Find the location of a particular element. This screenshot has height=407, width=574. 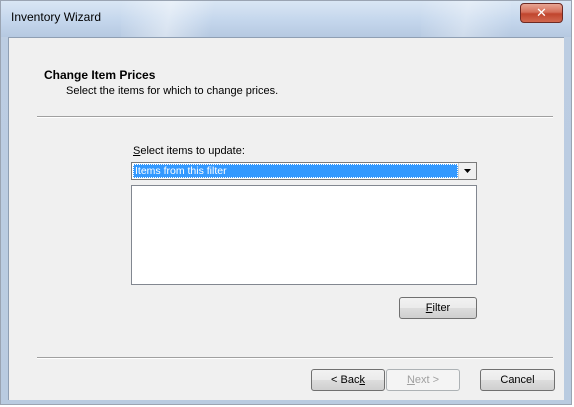

close-button: ✕ is located at coordinates (541, 13).